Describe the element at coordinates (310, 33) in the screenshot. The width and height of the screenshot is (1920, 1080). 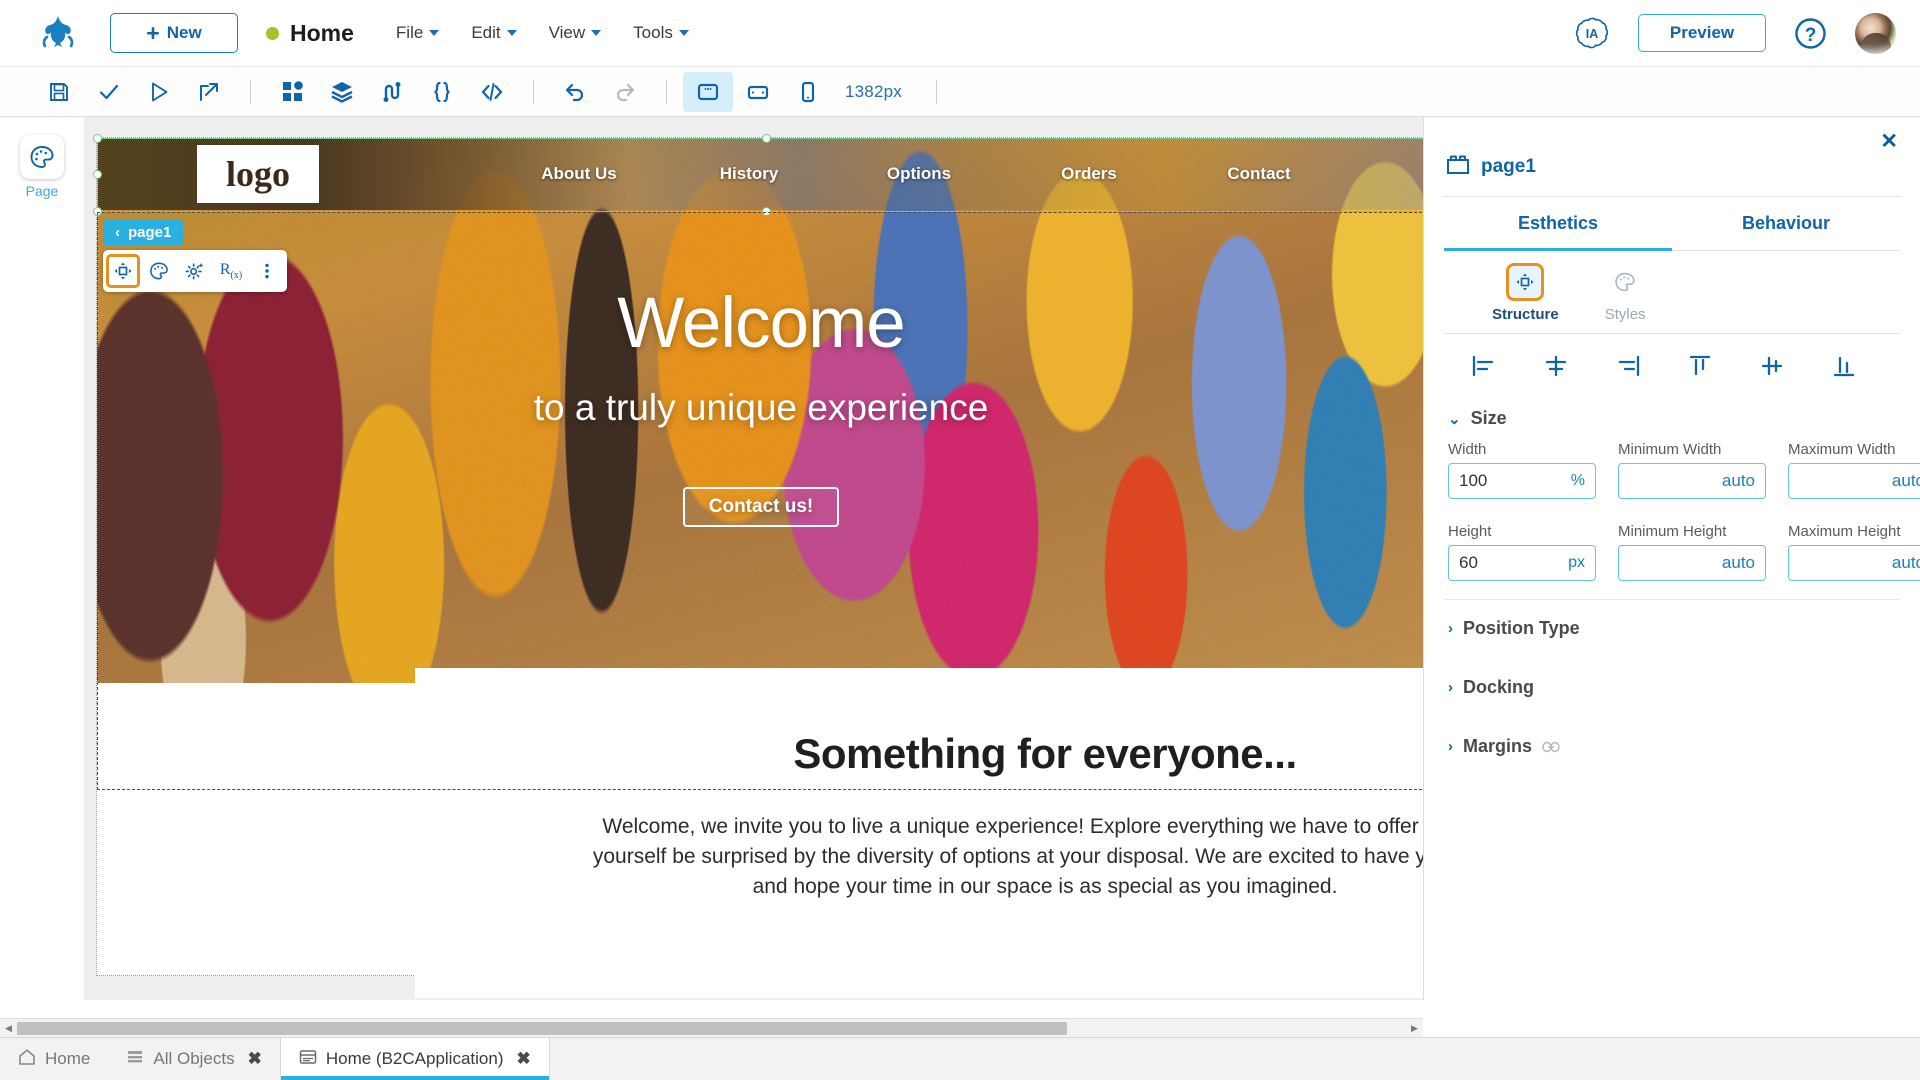
I see `page-status: Home` at that location.